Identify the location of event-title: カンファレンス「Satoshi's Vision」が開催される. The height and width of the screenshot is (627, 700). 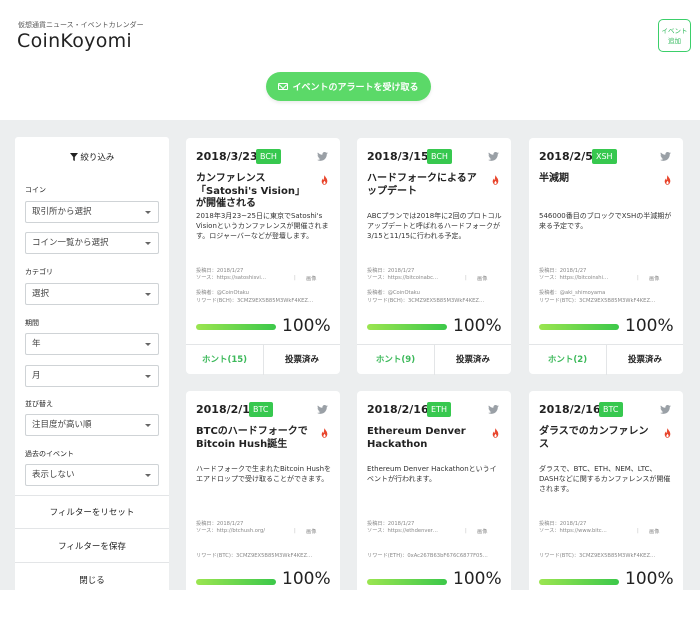
(255, 192).